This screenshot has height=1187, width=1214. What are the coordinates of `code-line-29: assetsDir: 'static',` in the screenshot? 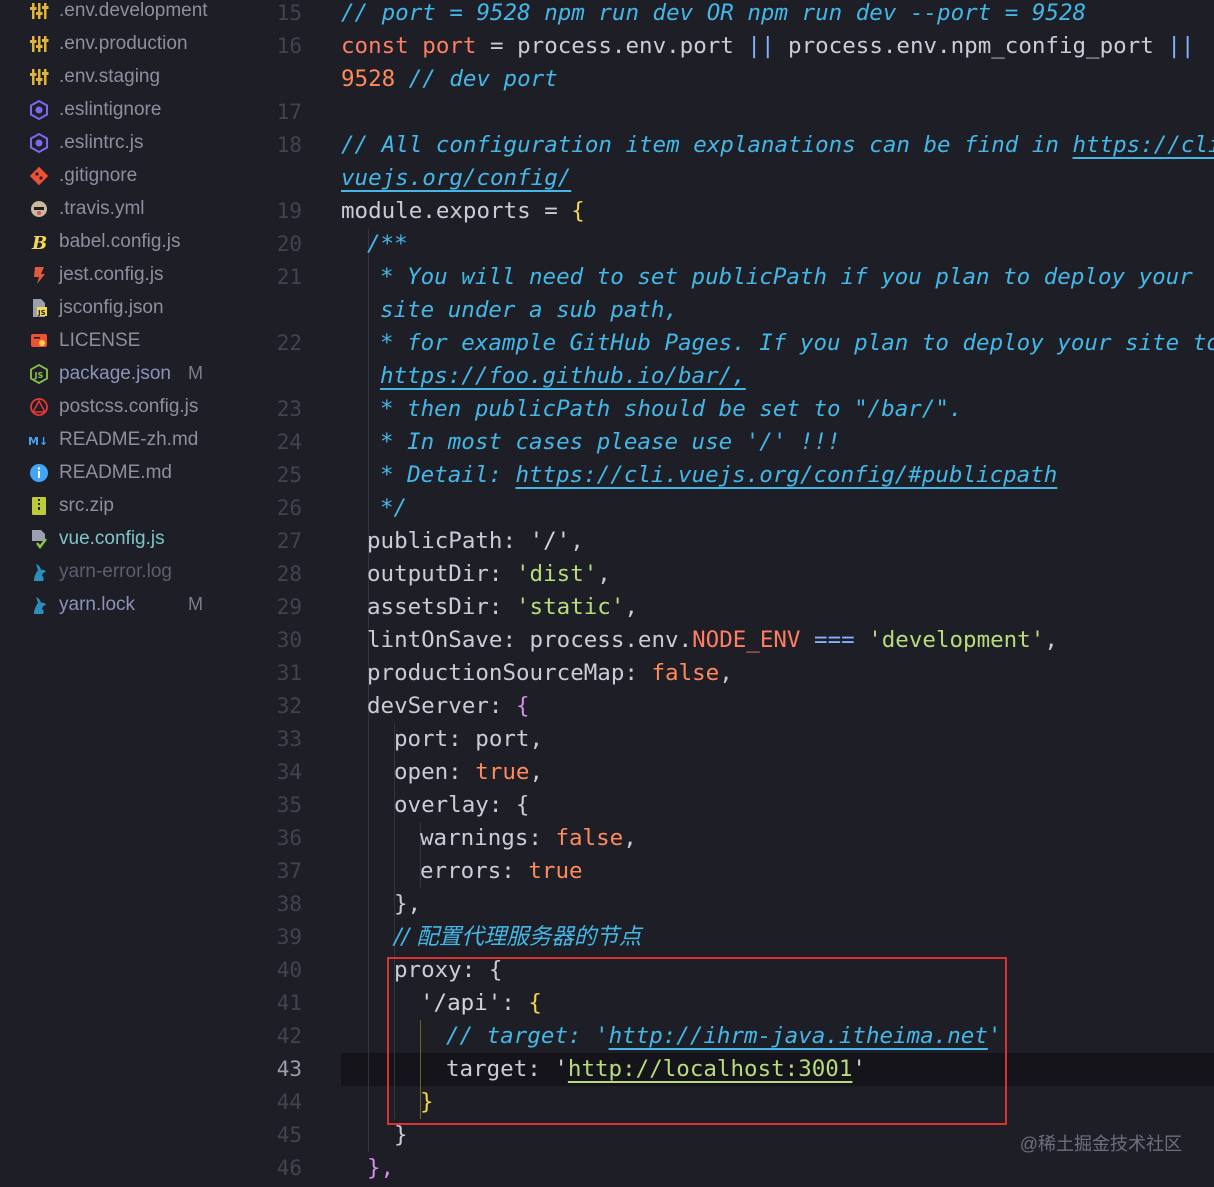 It's located at (502, 607).